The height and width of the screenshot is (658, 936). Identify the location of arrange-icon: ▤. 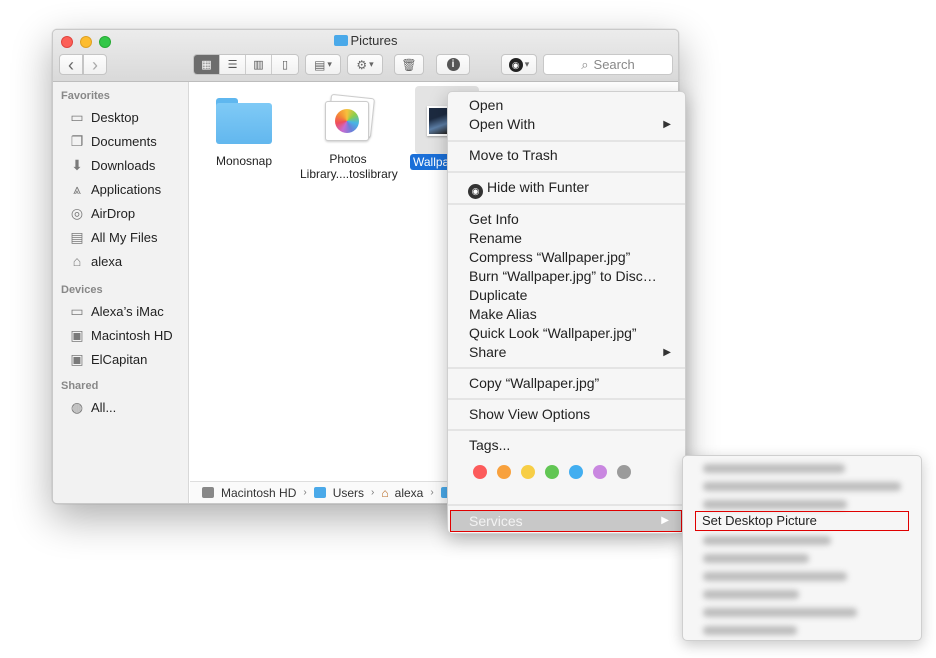
(320, 64).